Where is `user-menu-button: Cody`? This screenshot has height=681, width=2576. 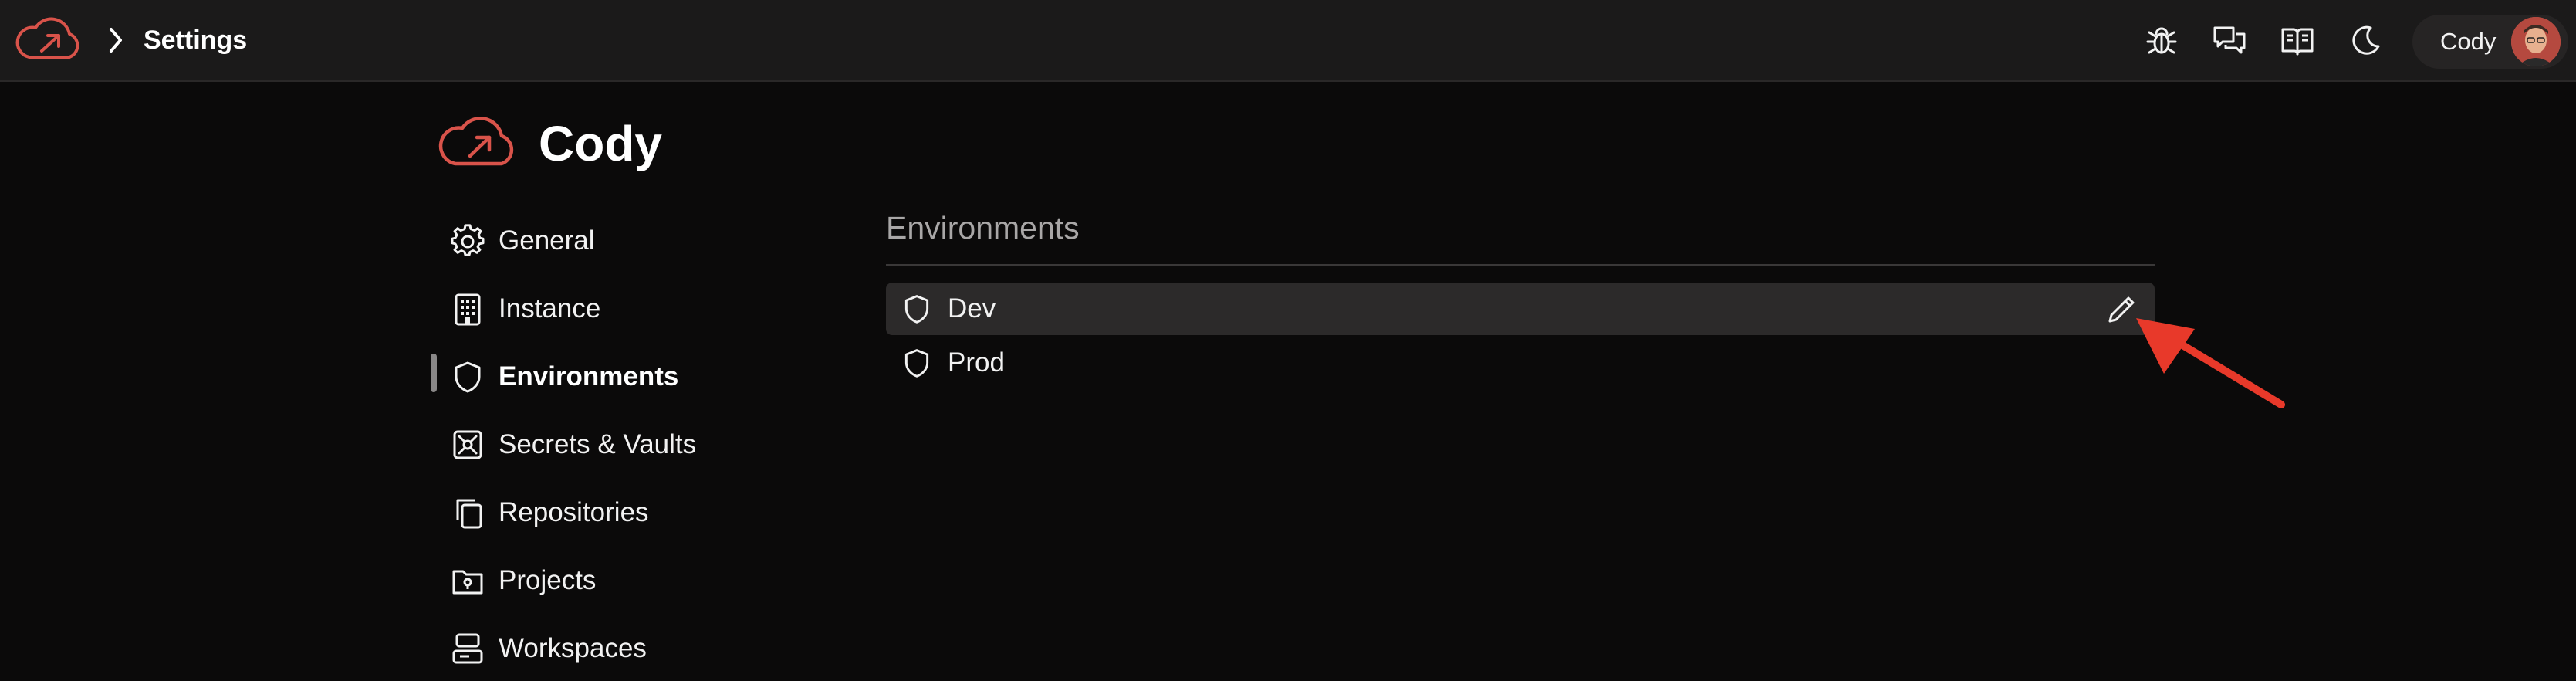
user-menu-button: Cody is located at coordinates (2490, 42).